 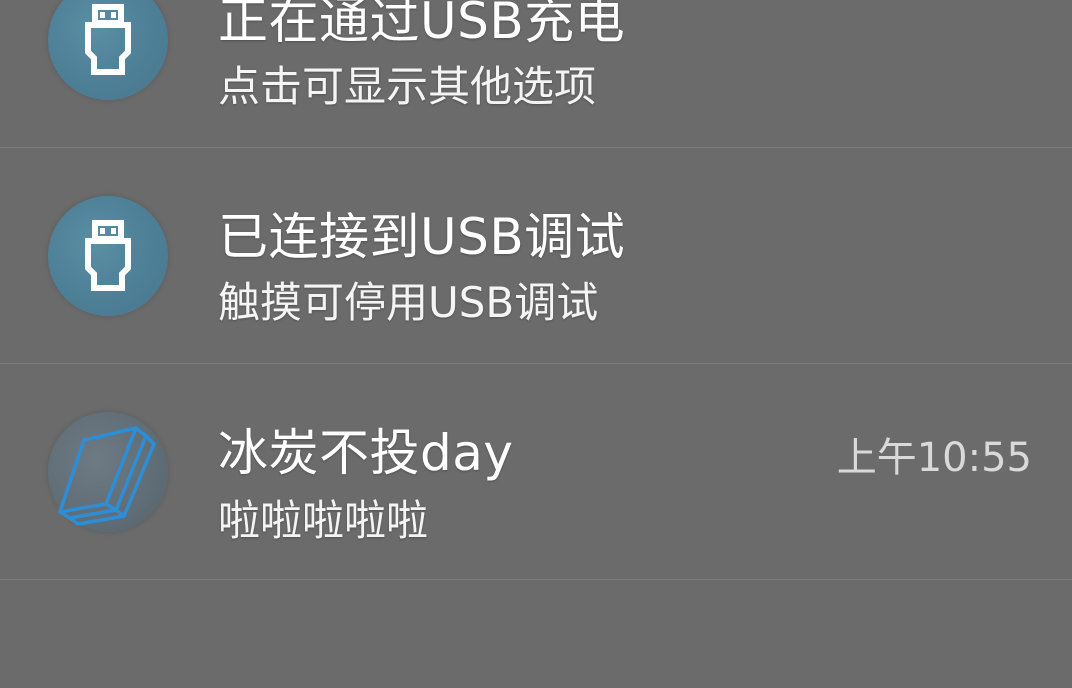 What do you see at coordinates (366, 453) in the screenshot?
I see `notification-title: 冰炭不投day` at bounding box center [366, 453].